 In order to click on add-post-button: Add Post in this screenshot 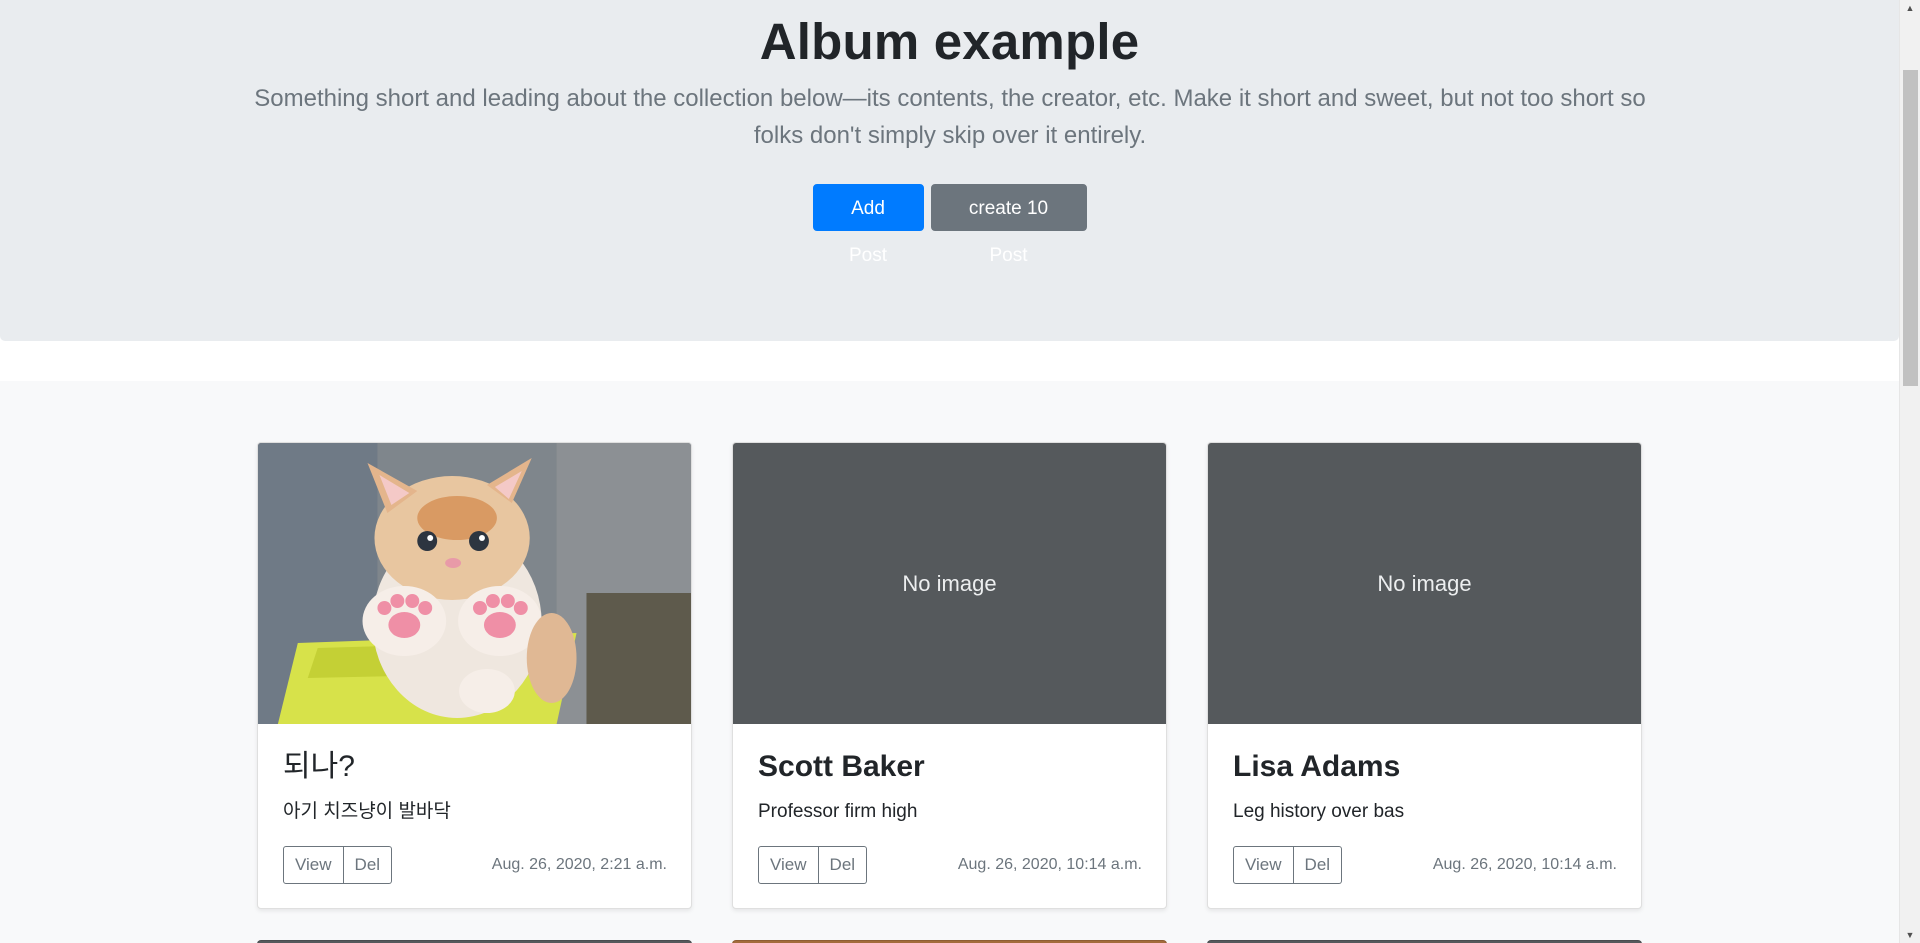, I will do `click(868, 225)`.